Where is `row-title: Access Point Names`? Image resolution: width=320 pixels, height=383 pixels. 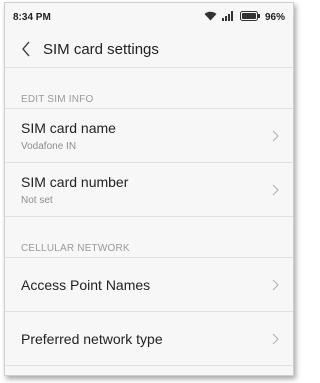
row-title: Access Point Names is located at coordinates (86, 284).